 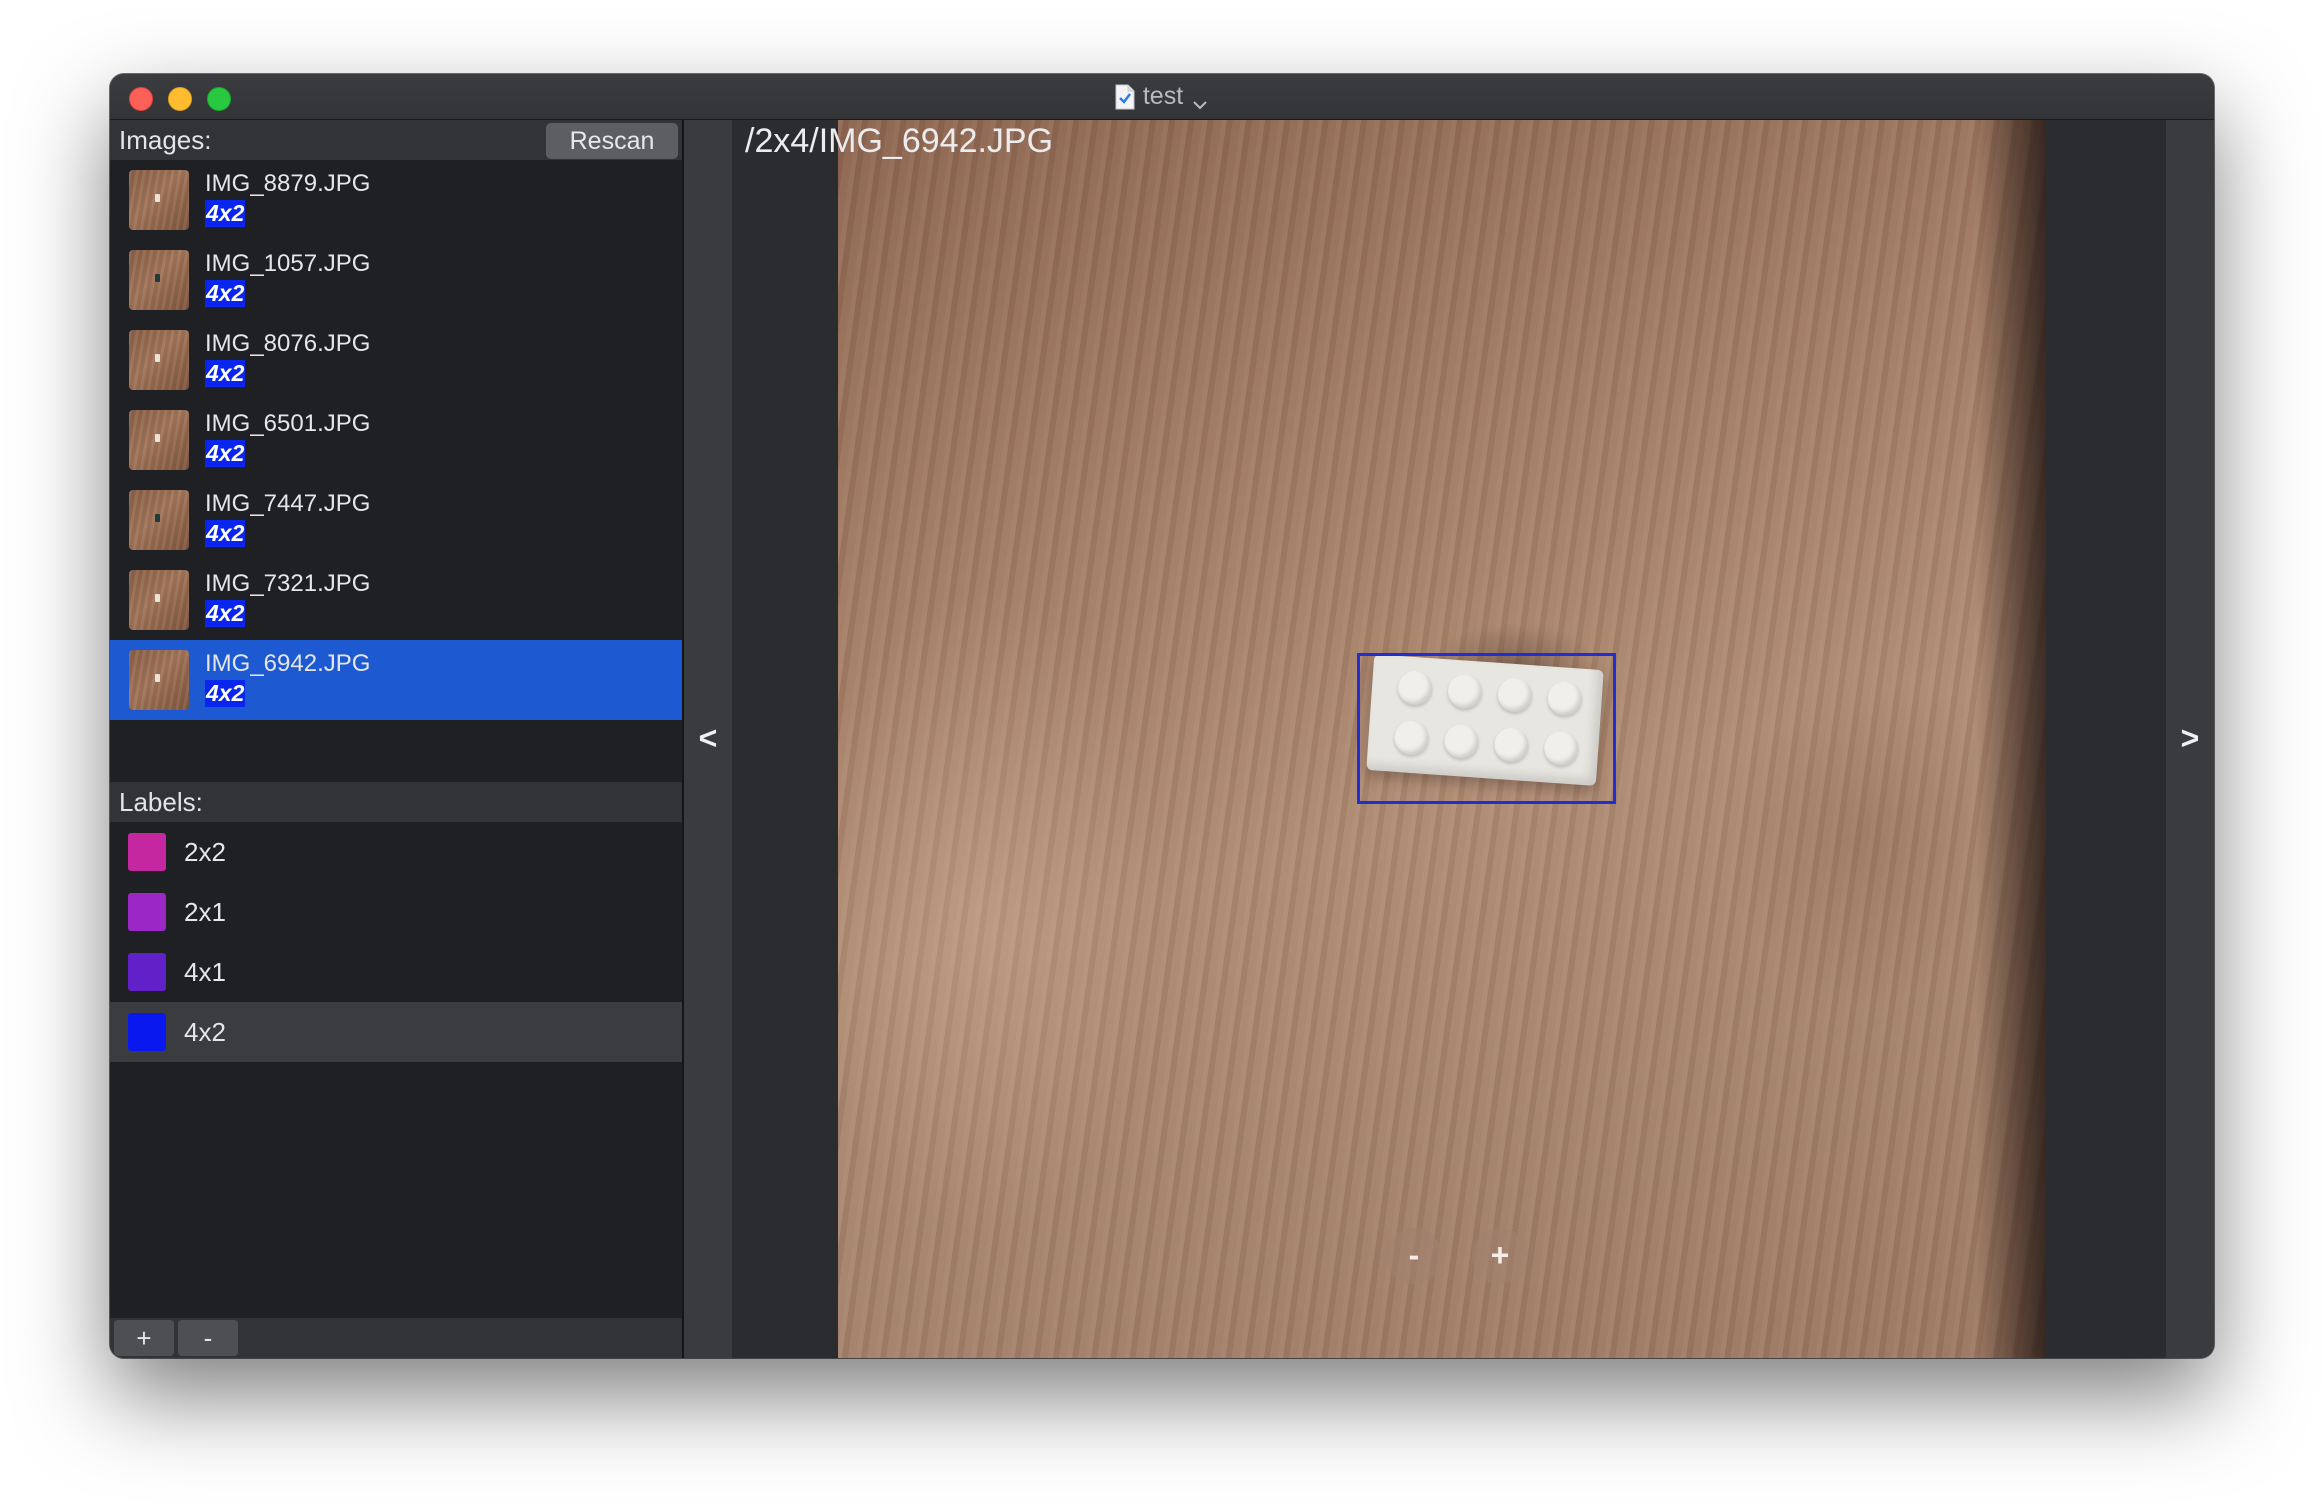 What do you see at coordinates (1500, 1256) in the screenshot?
I see `zoom-in-button: +` at bounding box center [1500, 1256].